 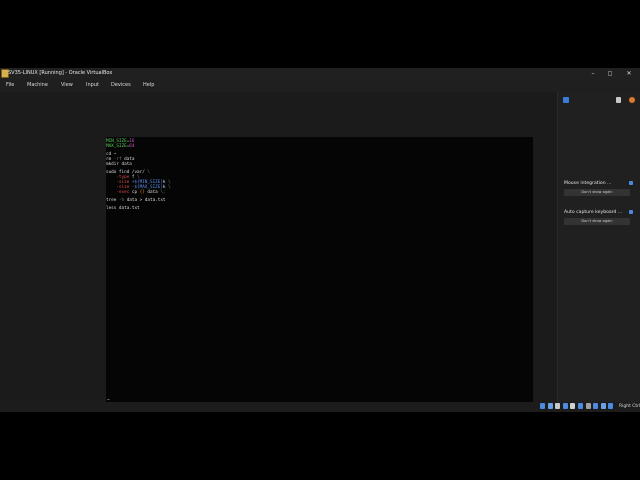 What do you see at coordinates (135, 192) in the screenshot?
I see `terminal-token: cp` at bounding box center [135, 192].